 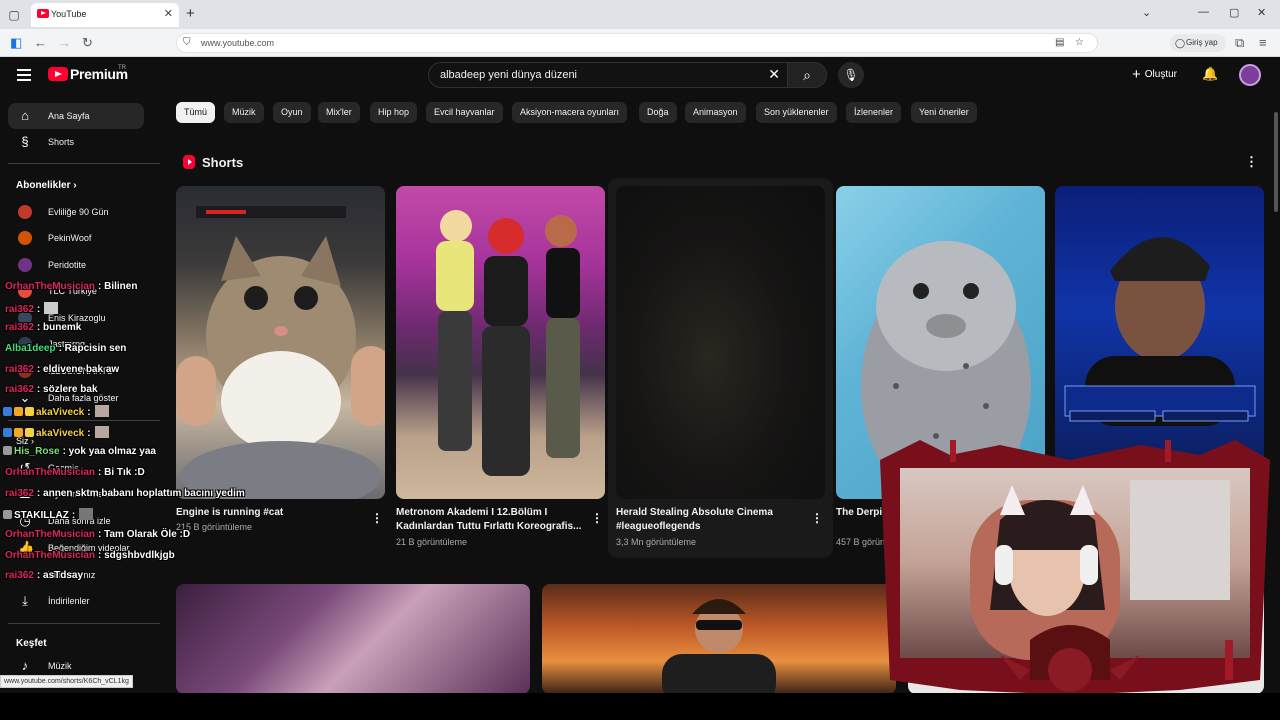 What do you see at coordinates (56, 411) in the screenshot?
I see `chat-message: akaViveck:` at bounding box center [56, 411].